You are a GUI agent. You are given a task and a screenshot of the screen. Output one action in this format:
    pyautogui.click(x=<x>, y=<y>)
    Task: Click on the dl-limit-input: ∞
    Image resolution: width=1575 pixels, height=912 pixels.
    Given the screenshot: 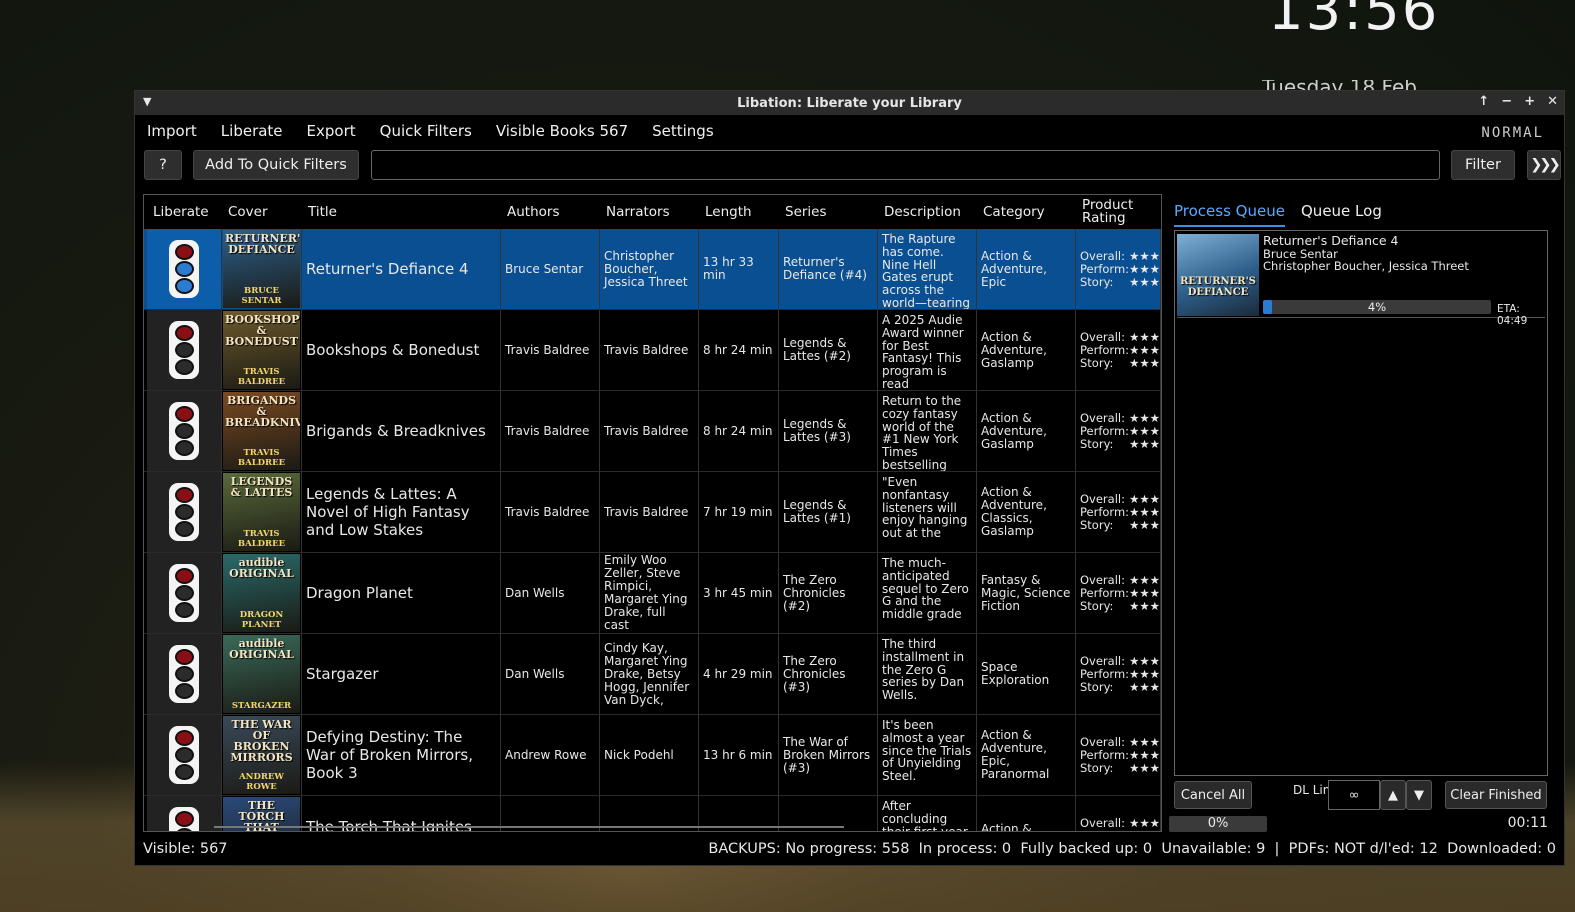 What is the action you would take?
    pyautogui.click(x=1354, y=795)
    